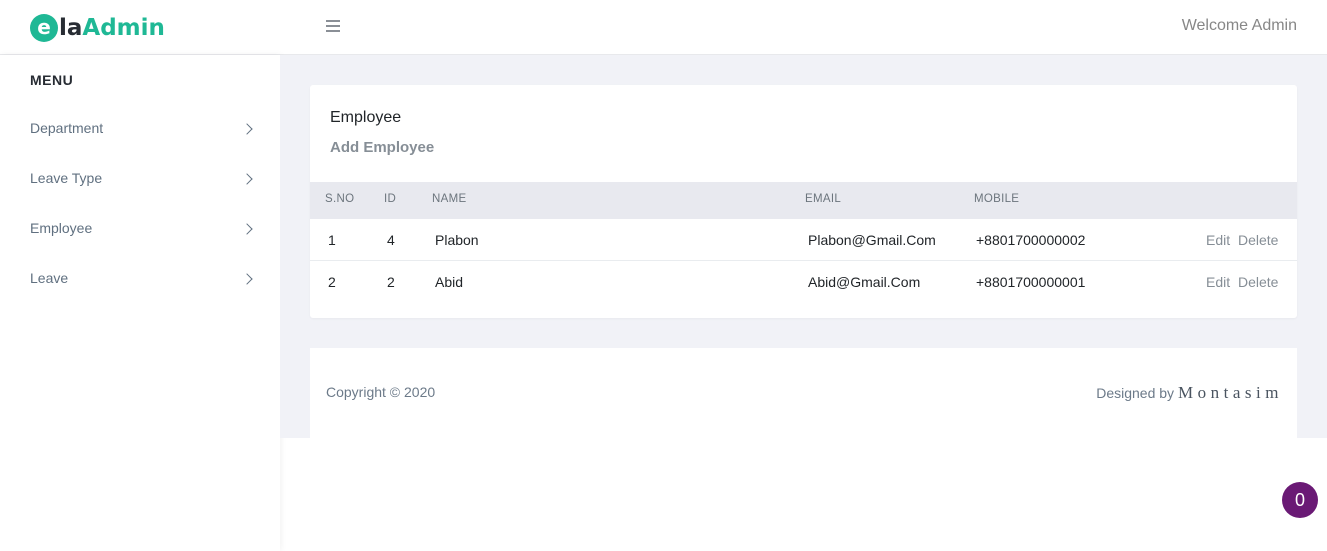 The width and height of the screenshot is (1327, 551). What do you see at coordinates (390, 199) in the screenshot?
I see `column-header-id: ID` at bounding box center [390, 199].